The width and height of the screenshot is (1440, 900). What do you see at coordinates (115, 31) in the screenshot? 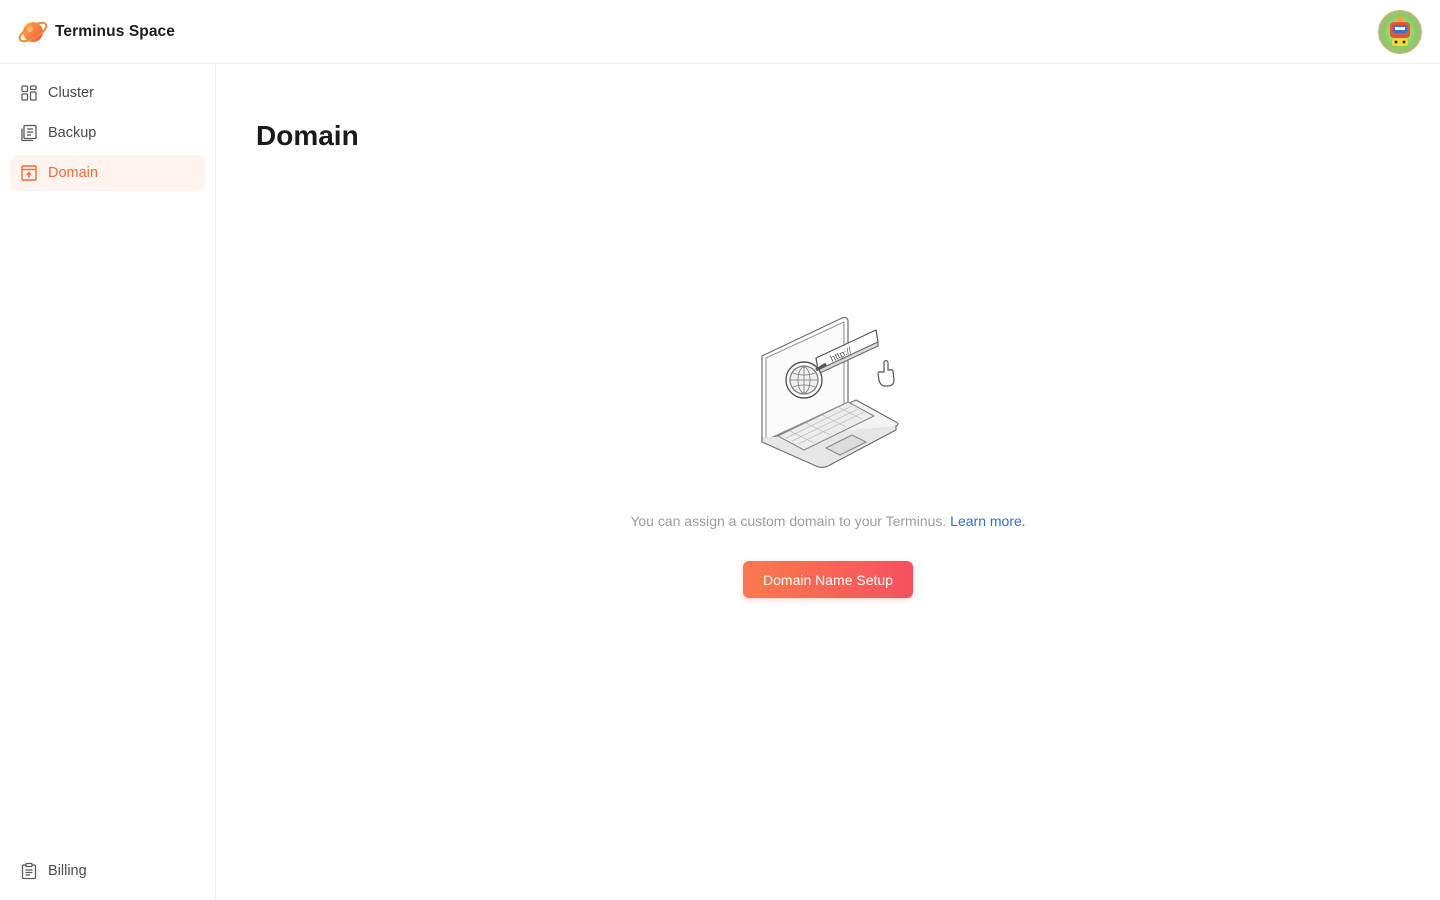
I see `app-name: Terminus Space` at bounding box center [115, 31].